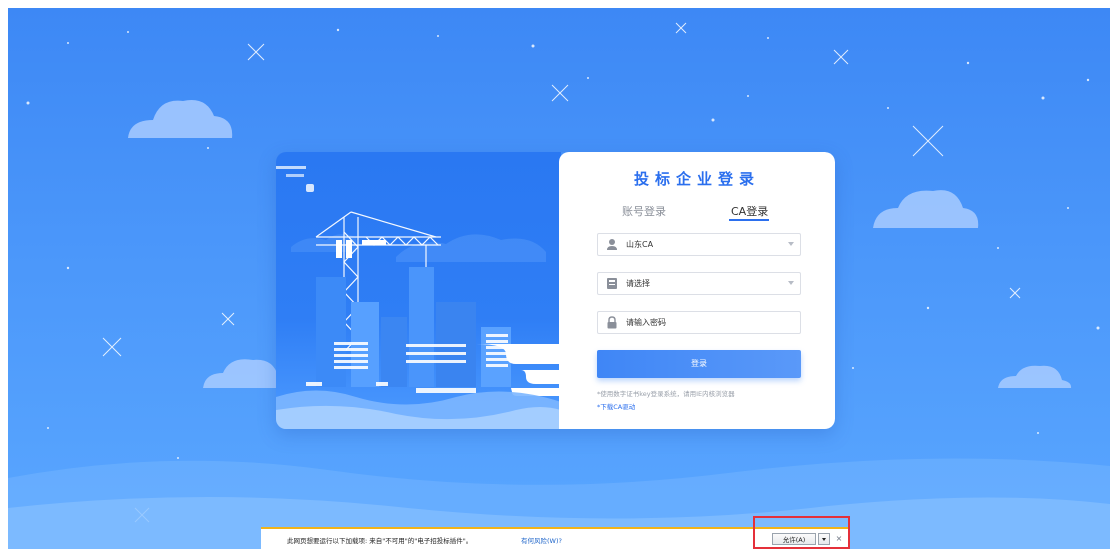 The image size is (1110, 549). Describe the element at coordinates (380, 541) in the screenshot. I see `addon-message: 此网页想要运行以下加载项: 来自"不可用"的"电子招投标插件"。` at that location.